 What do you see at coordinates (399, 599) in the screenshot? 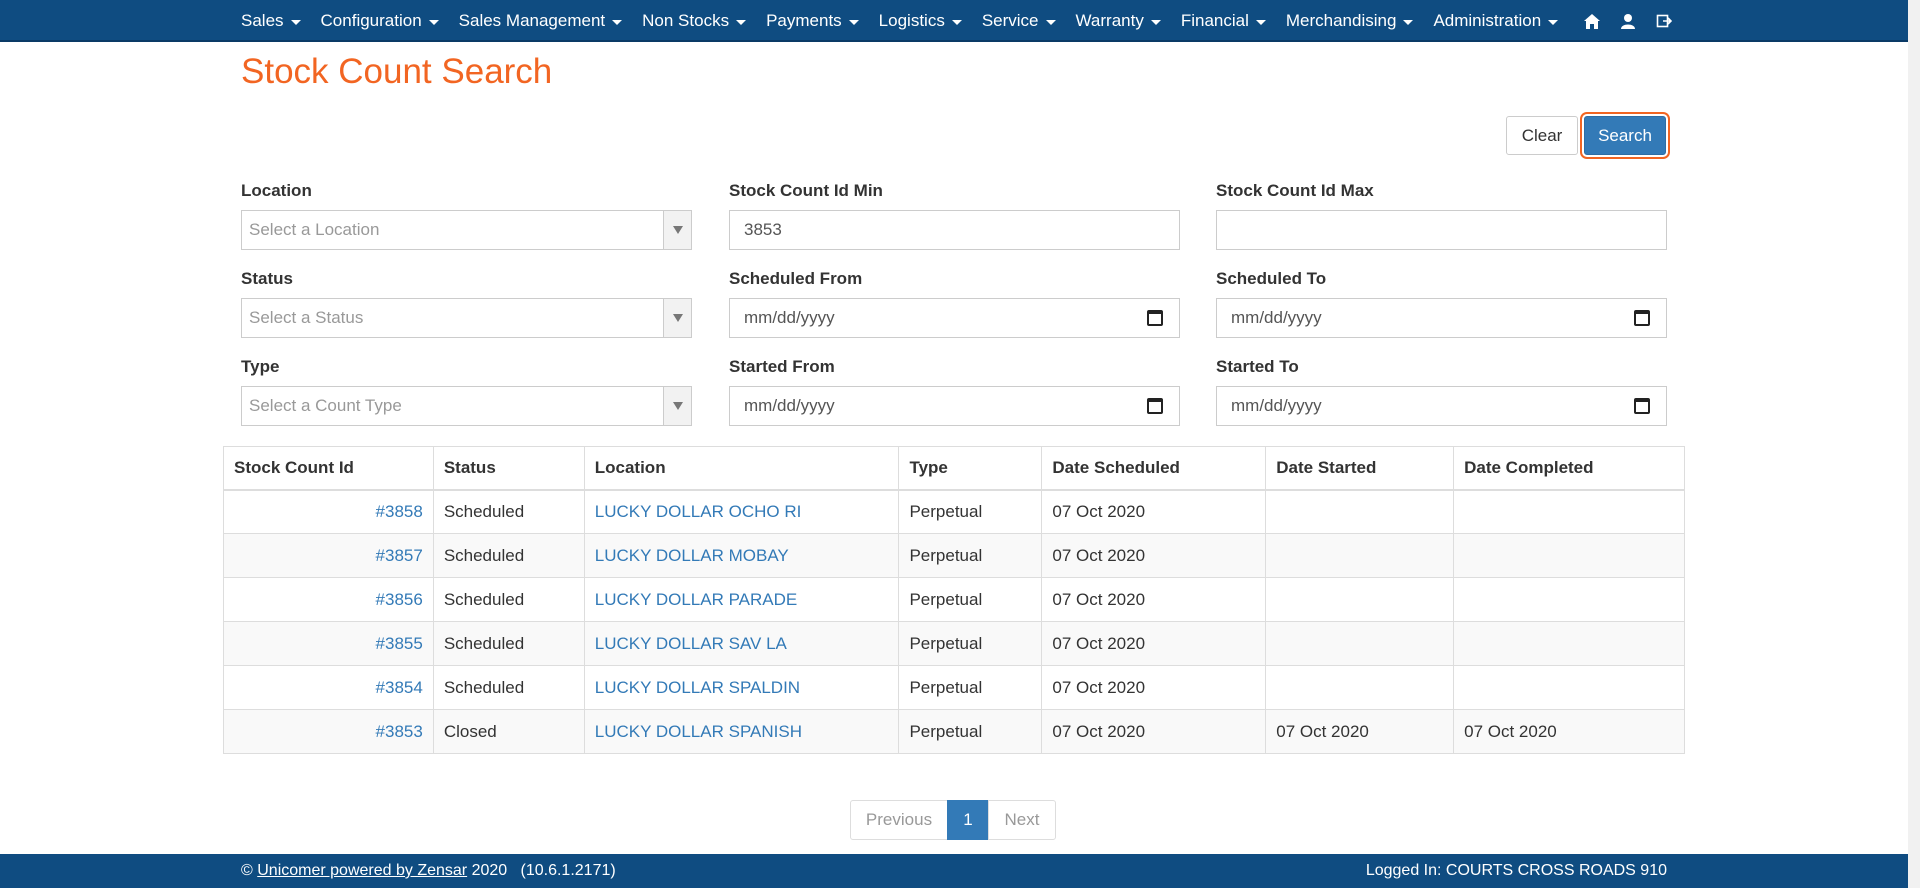
I see `stock-count-id-link: #3856` at bounding box center [399, 599].